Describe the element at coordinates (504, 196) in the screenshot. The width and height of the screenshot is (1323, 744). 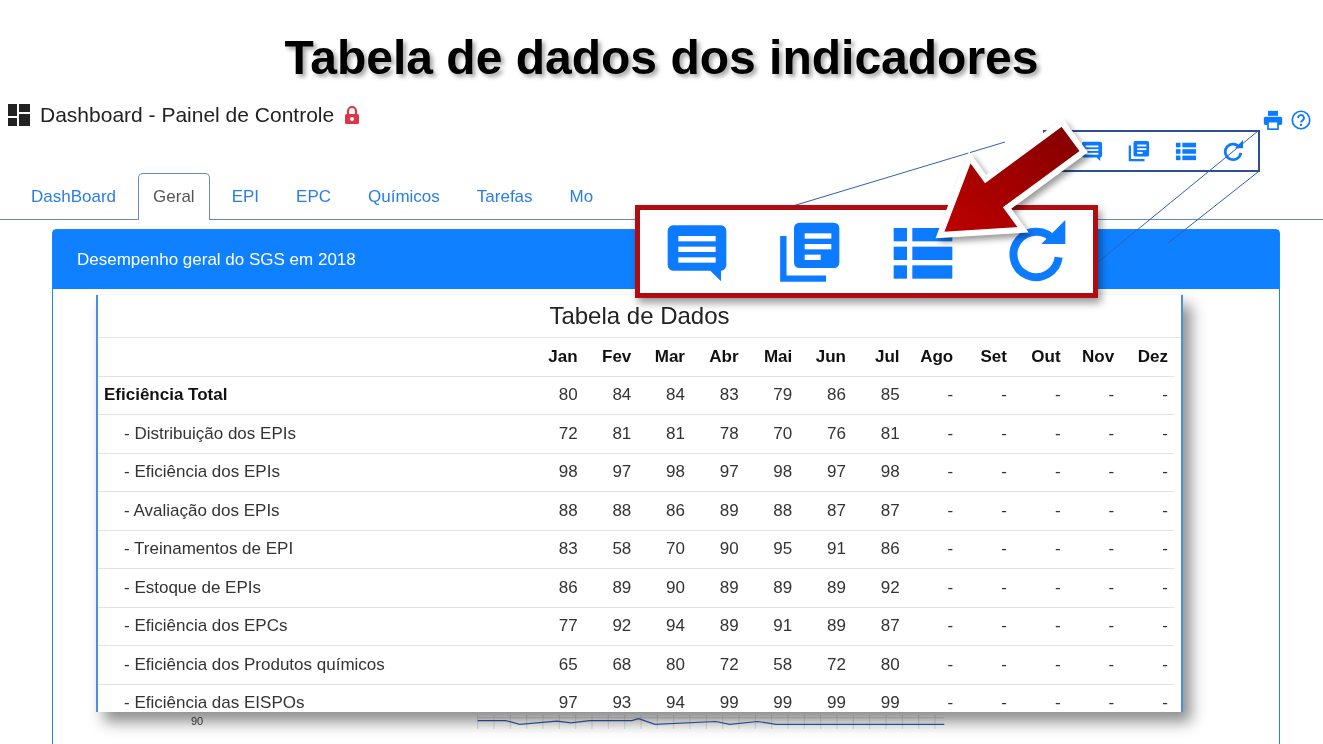
I see `tab: Tarefas` at that location.